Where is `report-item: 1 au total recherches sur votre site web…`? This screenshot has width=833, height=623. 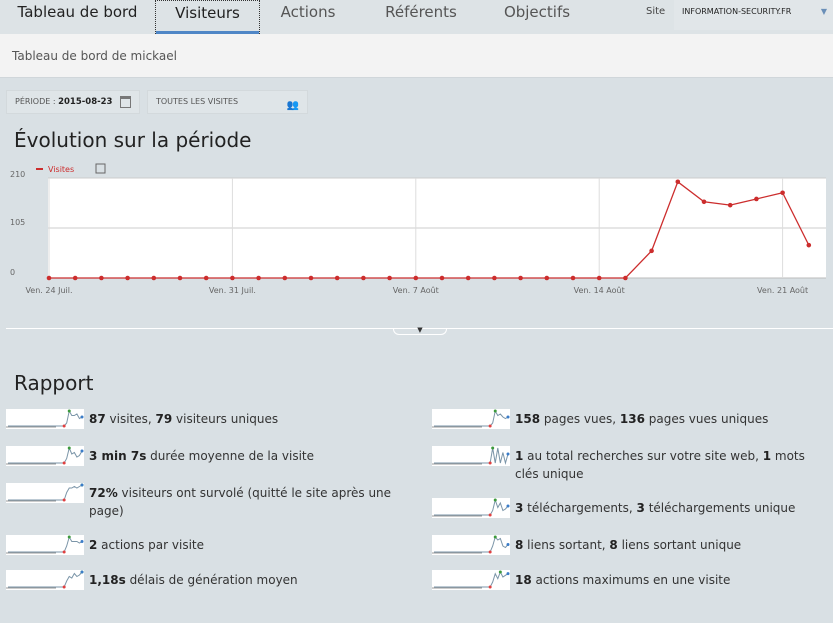 report-item: 1 au total recherches sur votre site web… is located at coordinates (632, 464).